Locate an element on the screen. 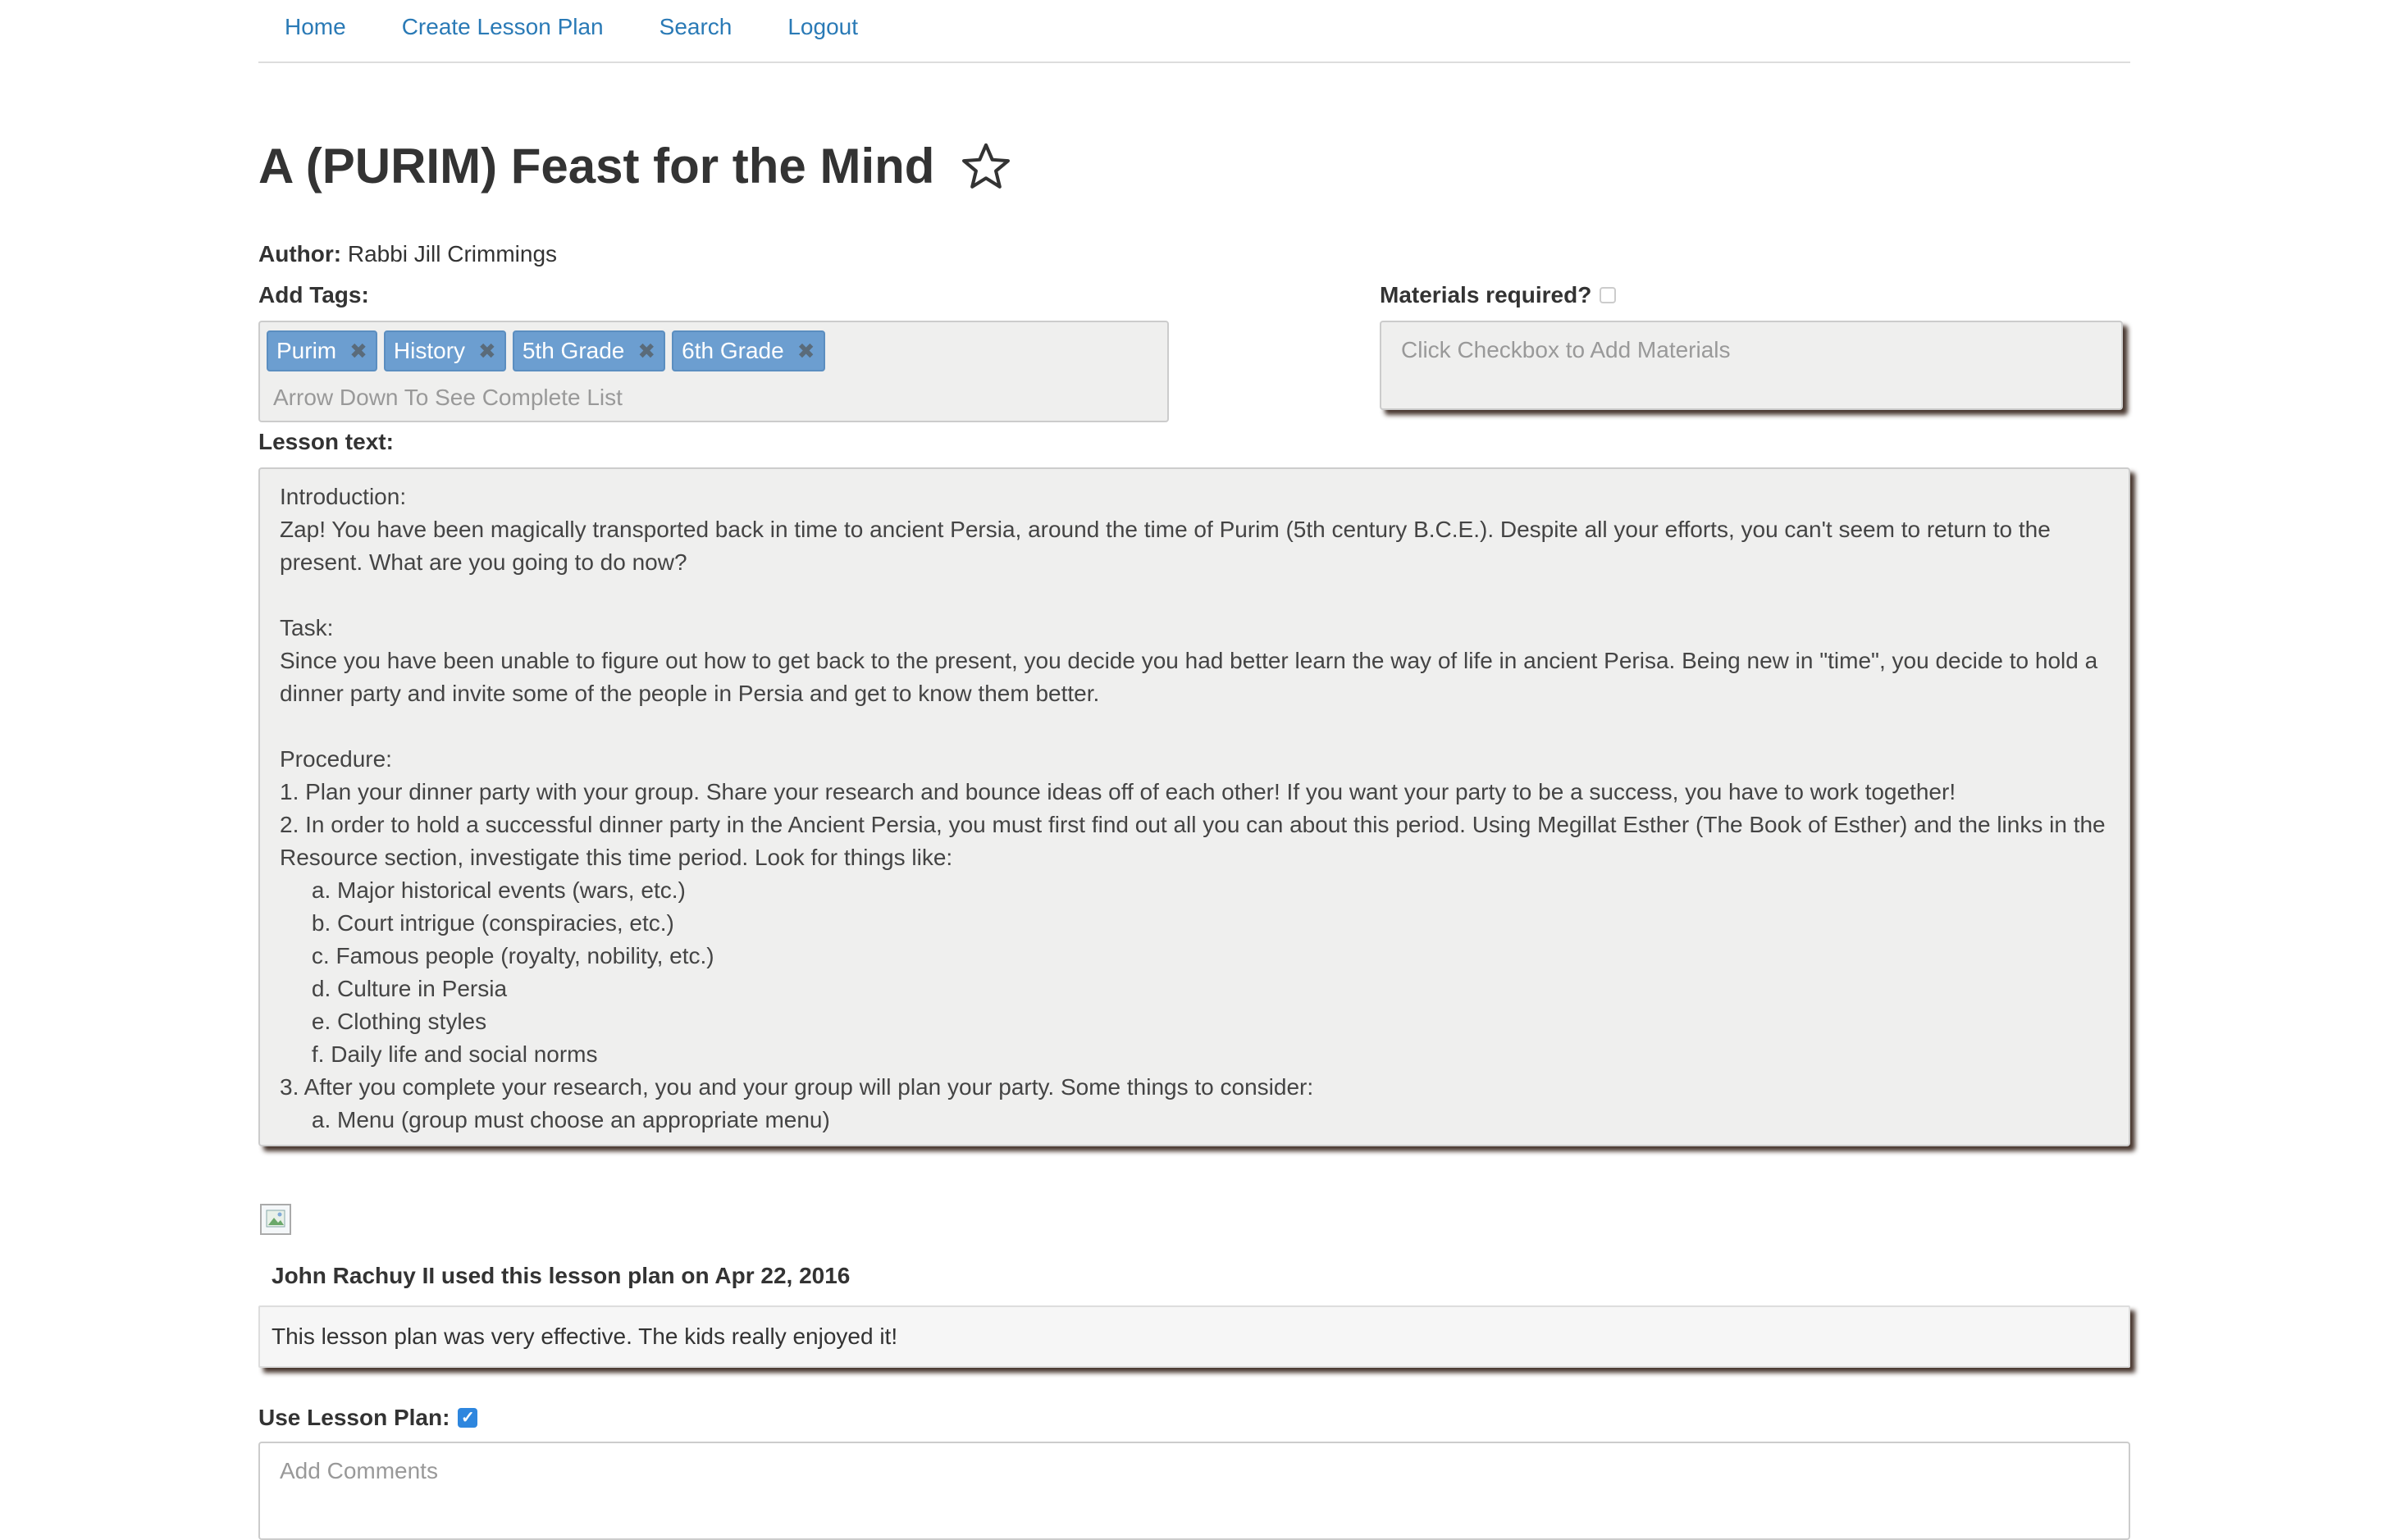 The image size is (2387, 1540). materials-placeholder: Click Checkbox to Add Materials is located at coordinates (1566, 349).